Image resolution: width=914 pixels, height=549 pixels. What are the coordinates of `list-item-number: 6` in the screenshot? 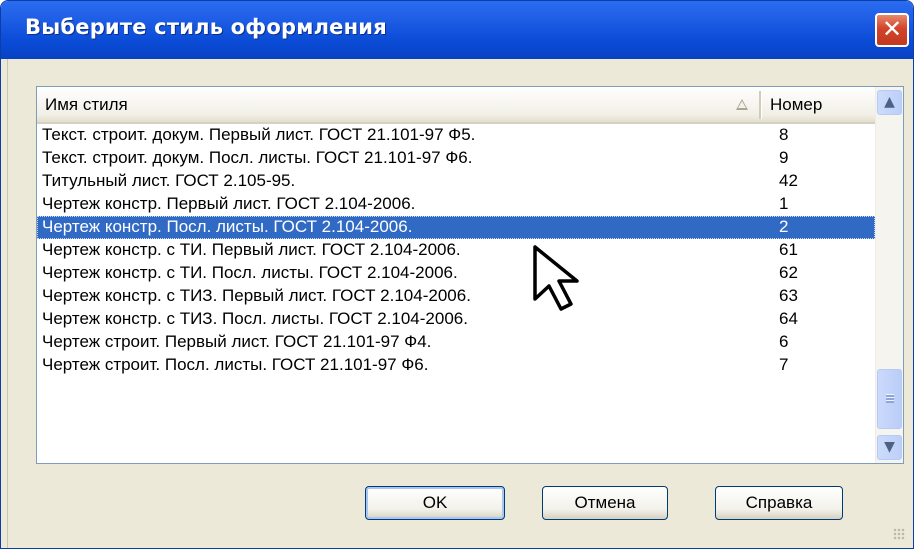 It's located at (784, 341).